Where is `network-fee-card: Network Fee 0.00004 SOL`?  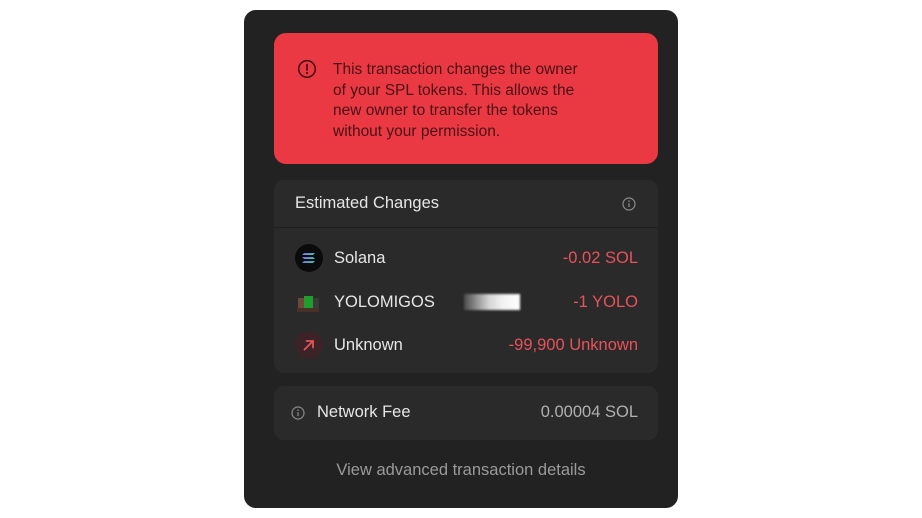
network-fee-card: Network Fee 0.00004 SOL is located at coordinates (466, 413).